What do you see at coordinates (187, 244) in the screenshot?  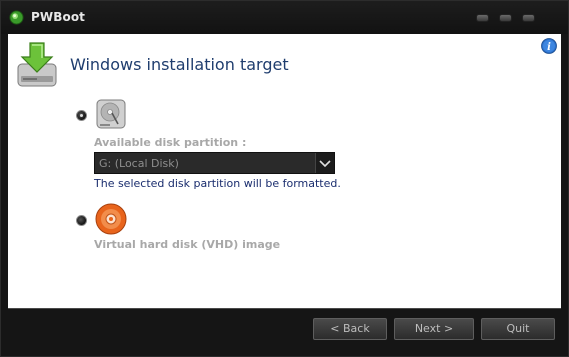 I see `vhd-label: Virtual hard disk (VHD) image` at bounding box center [187, 244].